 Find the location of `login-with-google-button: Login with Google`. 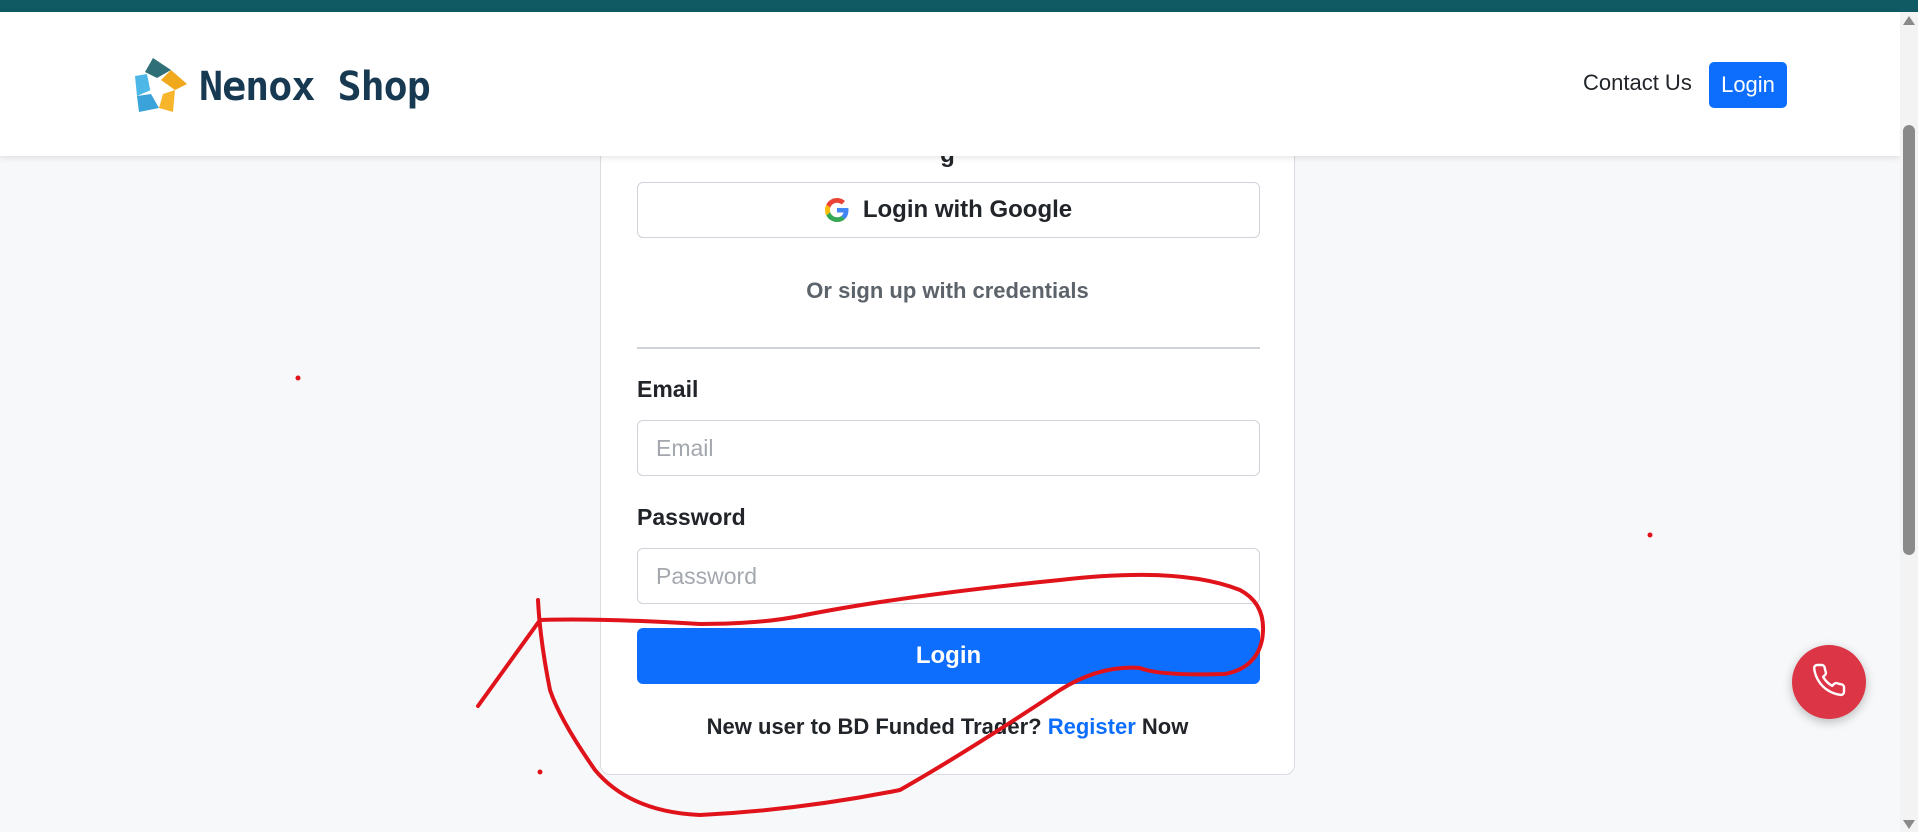

login-with-google-button: Login with Google is located at coordinates (948, 210).